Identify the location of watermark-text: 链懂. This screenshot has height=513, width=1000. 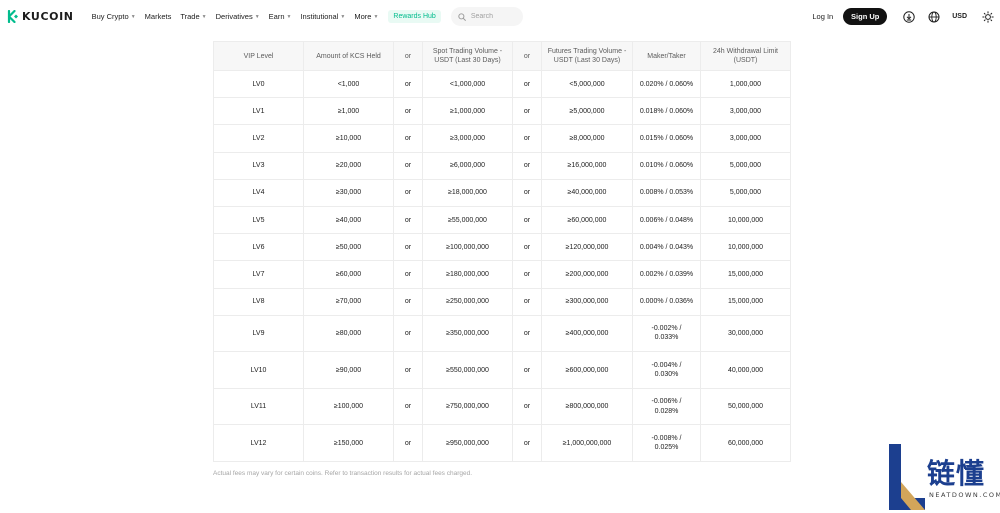
(956, 473).